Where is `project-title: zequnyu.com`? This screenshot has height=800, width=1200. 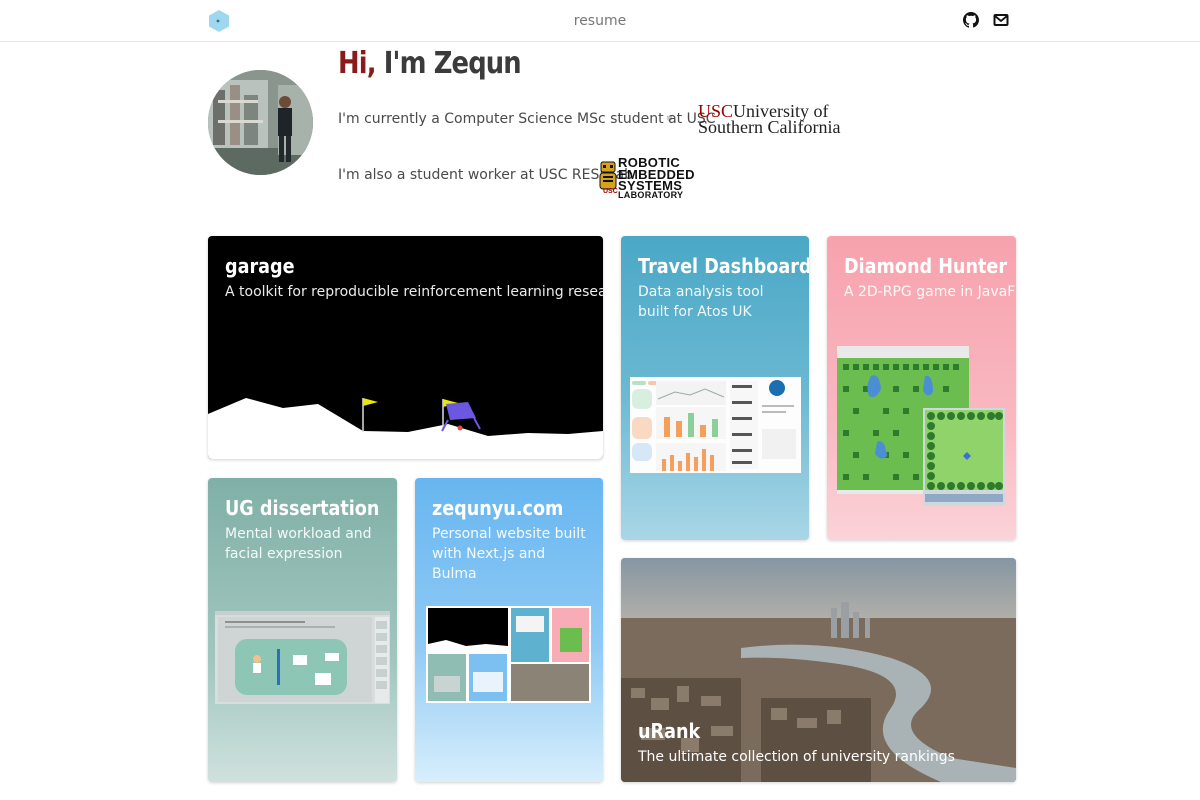 project-title: zequnyu.com is located at coordinates (498, 508).